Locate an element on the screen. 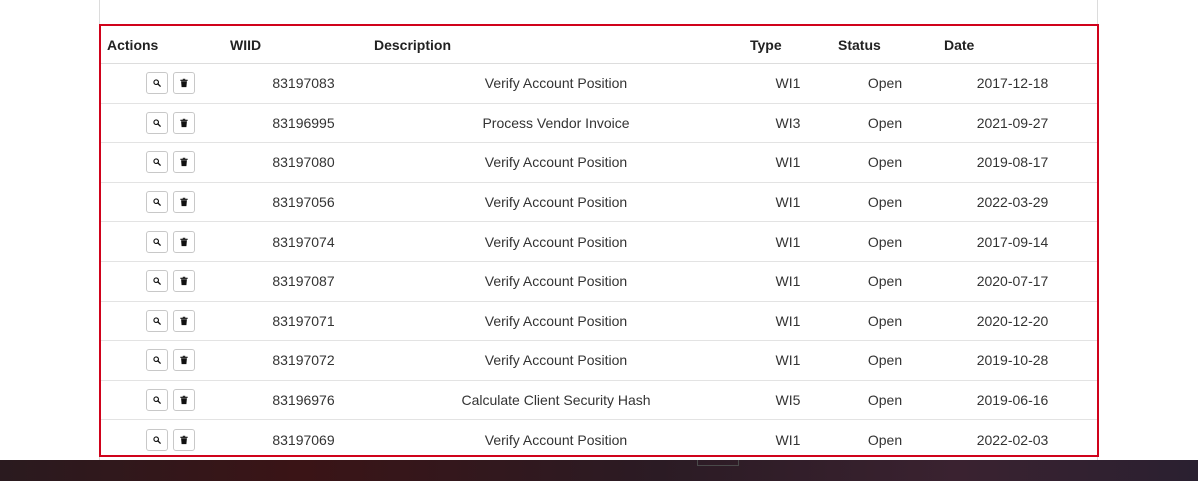  wiid-cell: 83197074 is located at coordinates (296, 241).